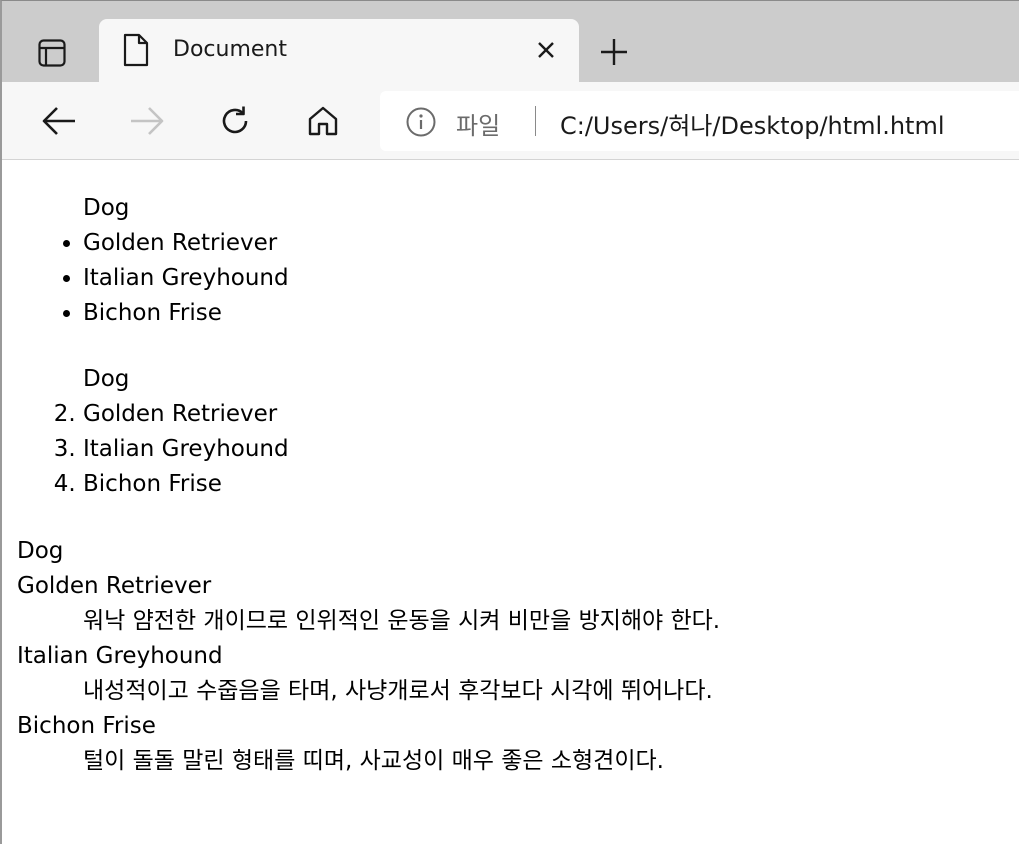 The height and width of the screenshot is (844, 1019). Describe the element at coordinates (136, 50) in the screenshot. I see `document-icon` at that location.